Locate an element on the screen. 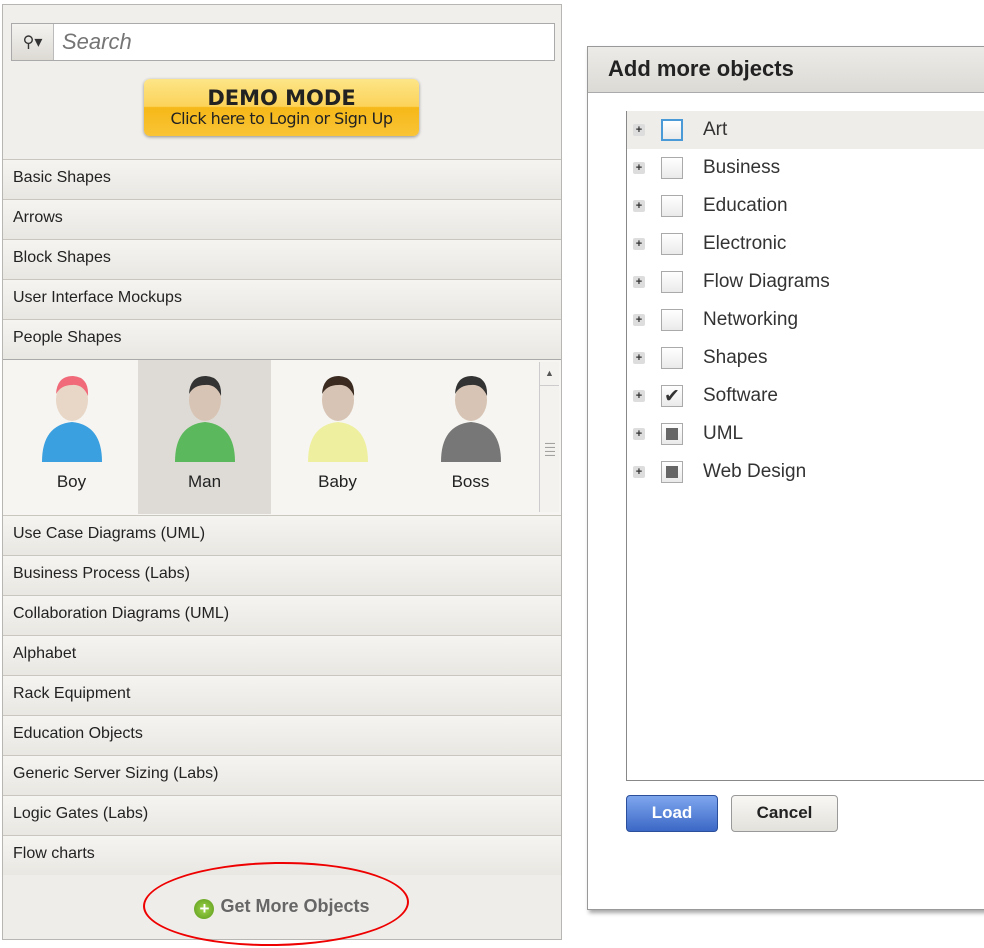  library-label: Flow Diagrams is located at coordinates (766, 281).